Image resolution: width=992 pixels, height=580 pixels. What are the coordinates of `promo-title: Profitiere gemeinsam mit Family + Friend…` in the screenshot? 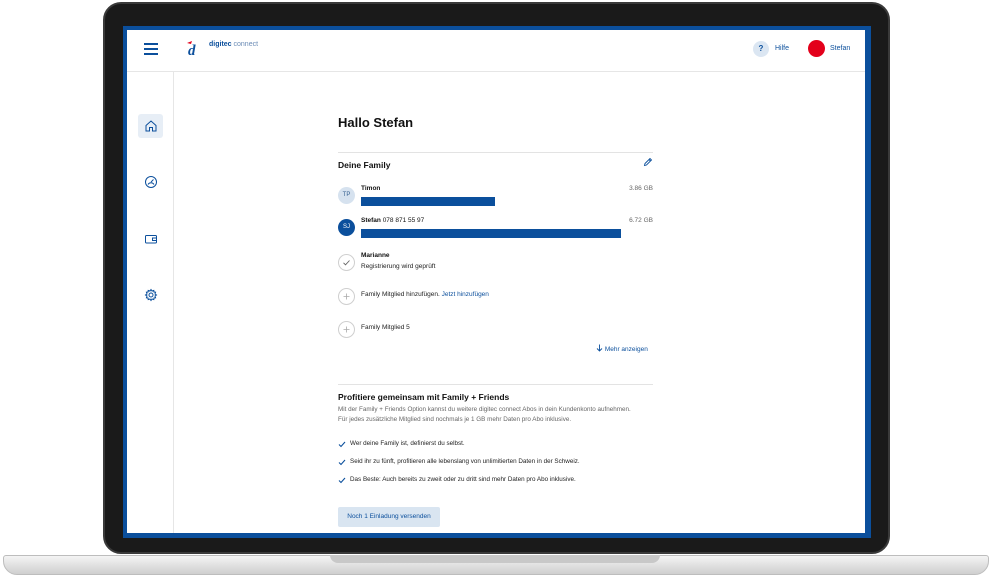 It's located at (424, 397).